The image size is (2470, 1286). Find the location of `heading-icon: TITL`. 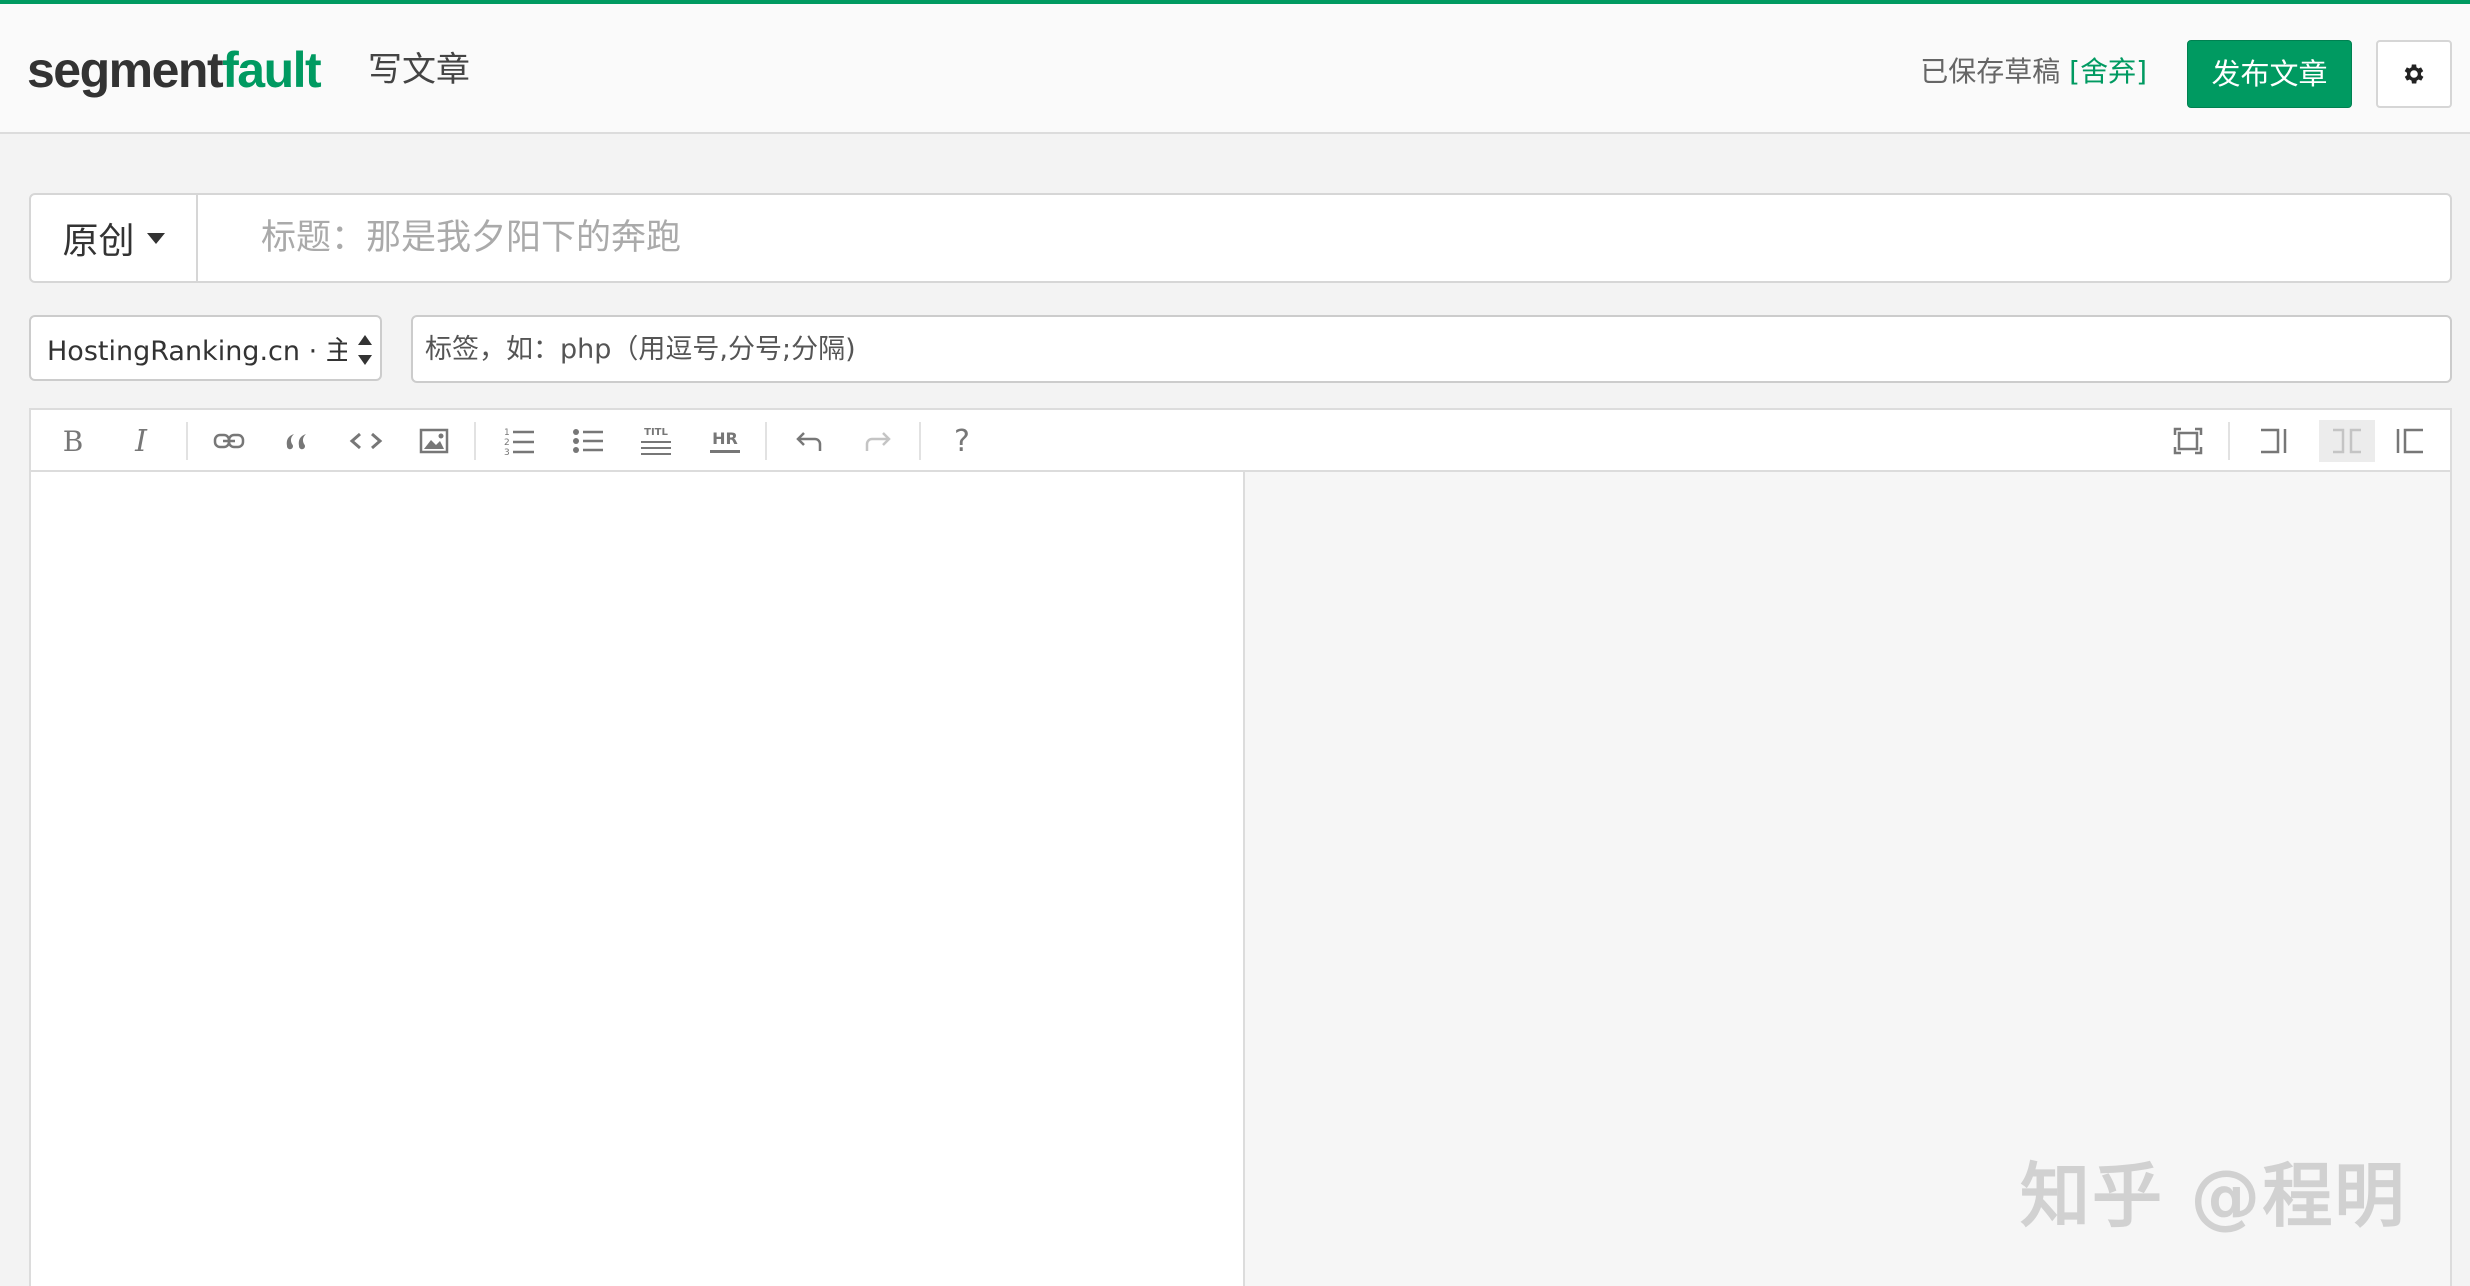

heading-icon: TITL is located at coordinates (656, 441).